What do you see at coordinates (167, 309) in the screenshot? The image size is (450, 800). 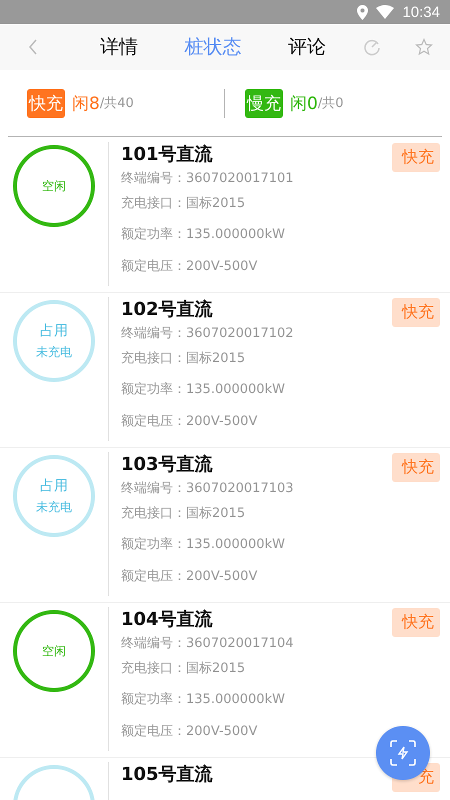 I see `pile-name: 102号直流` at bounding box center [167, 309].